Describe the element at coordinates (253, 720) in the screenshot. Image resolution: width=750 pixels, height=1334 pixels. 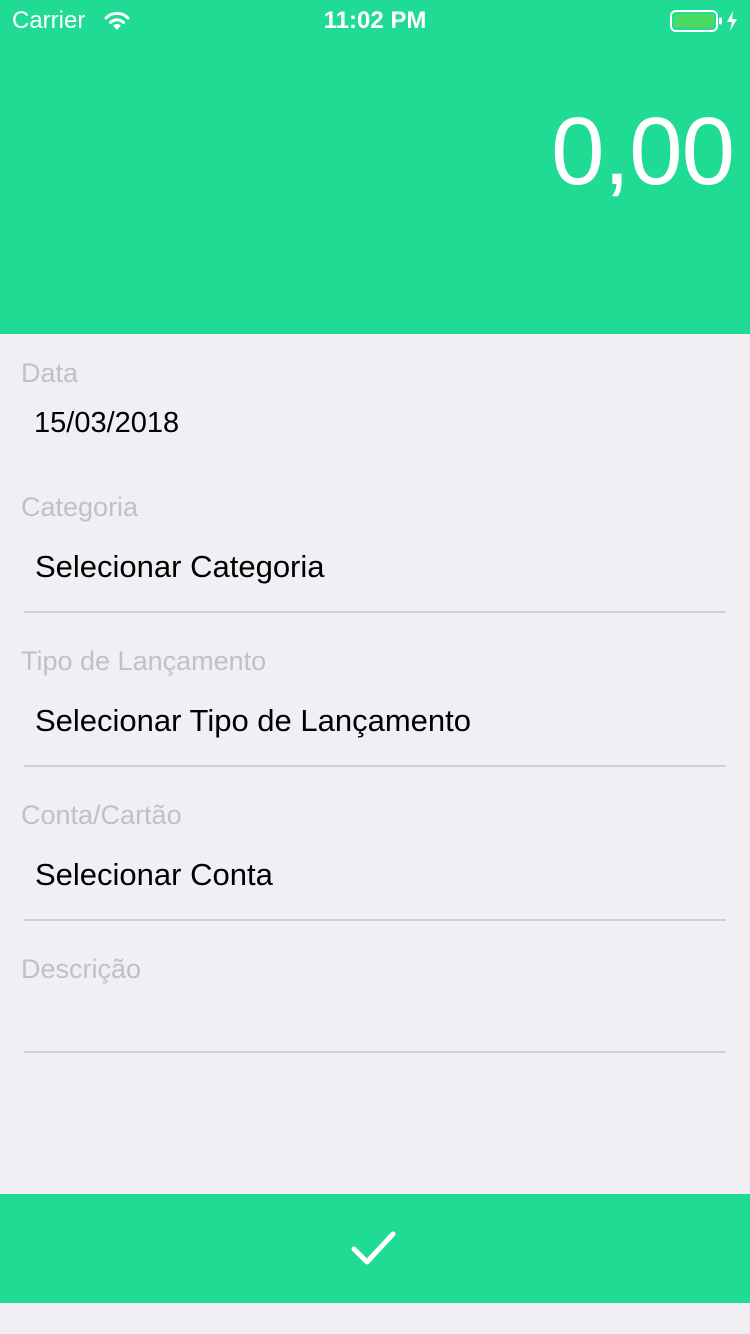
I see `entry-type-value: Selecionar Tipo de Lançamento` at that location.